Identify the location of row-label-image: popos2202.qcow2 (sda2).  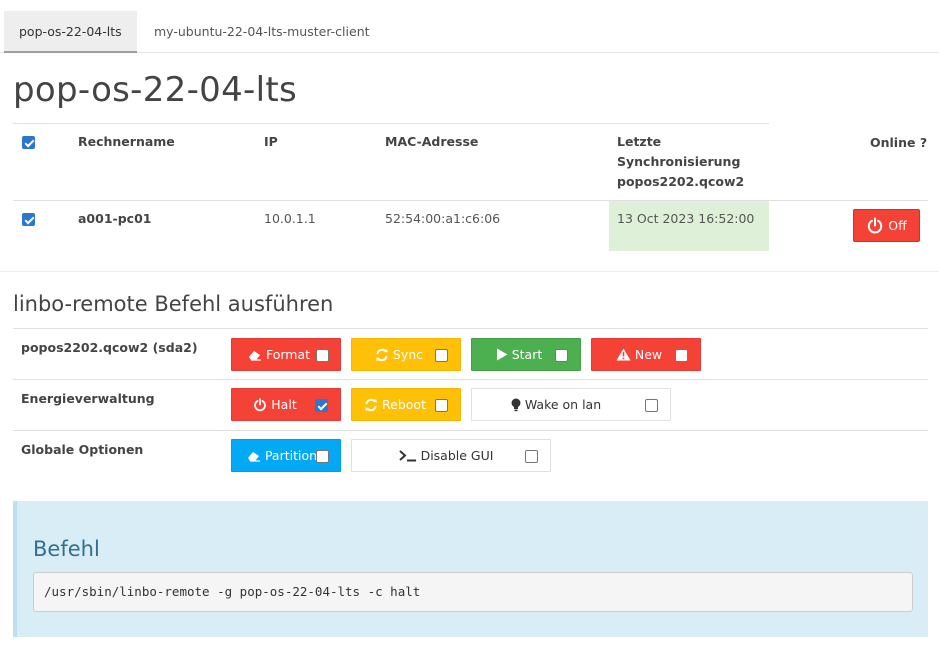
(109, 347).